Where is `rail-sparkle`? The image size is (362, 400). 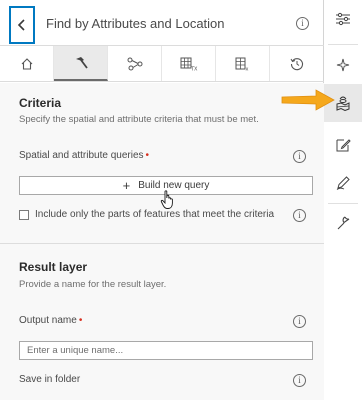
rail-sparkle is located at coordinates (343, 65).